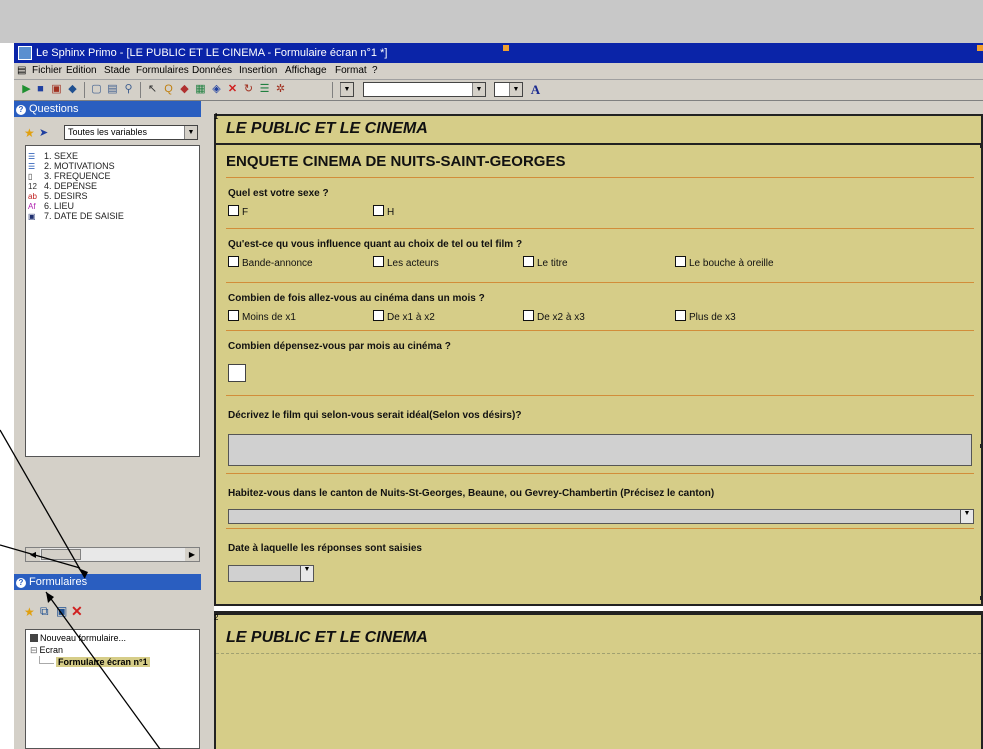 This screenshot has width=983, height=749. I want to click on checkbox-option: H, so click(383, 211).